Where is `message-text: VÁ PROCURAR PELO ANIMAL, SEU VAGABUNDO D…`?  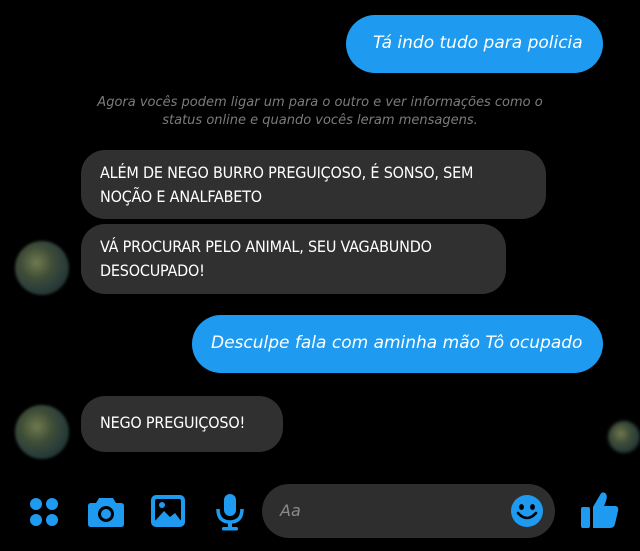 message-text: VÁ PROCURAR PELO ANIMAL, SEU VAGABUNDO D… is located at coordinates (266, 258).